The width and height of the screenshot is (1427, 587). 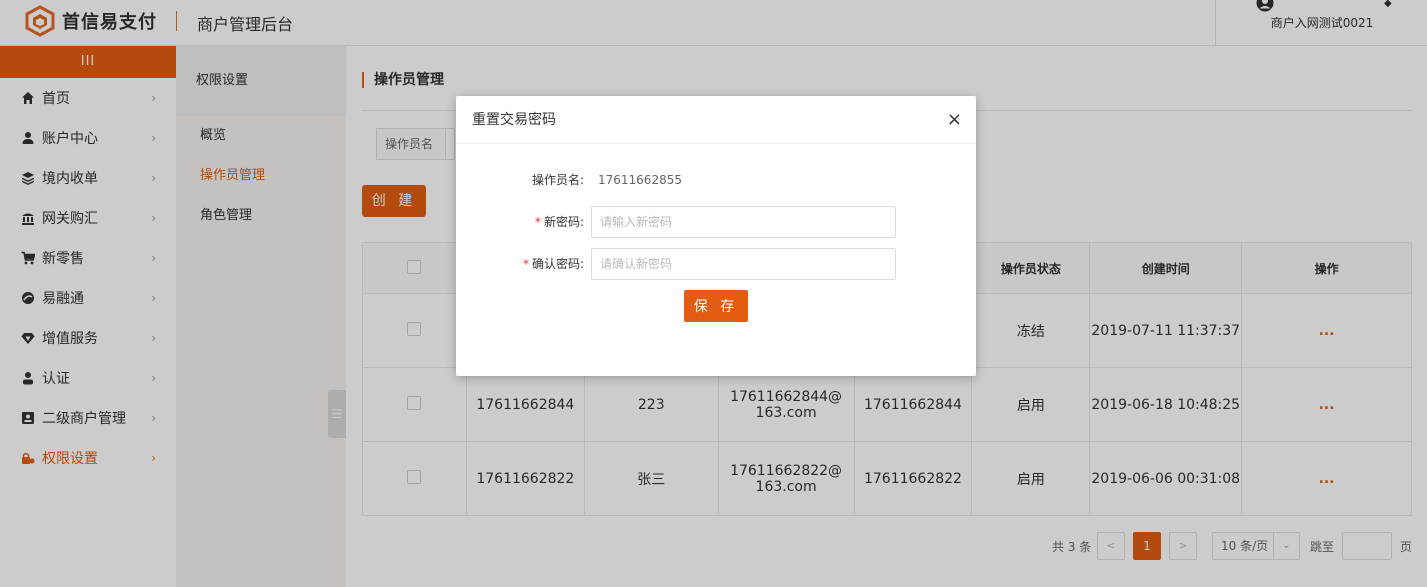 I want to click on operator-label: 操作员名:, so click(x=557, y=180).